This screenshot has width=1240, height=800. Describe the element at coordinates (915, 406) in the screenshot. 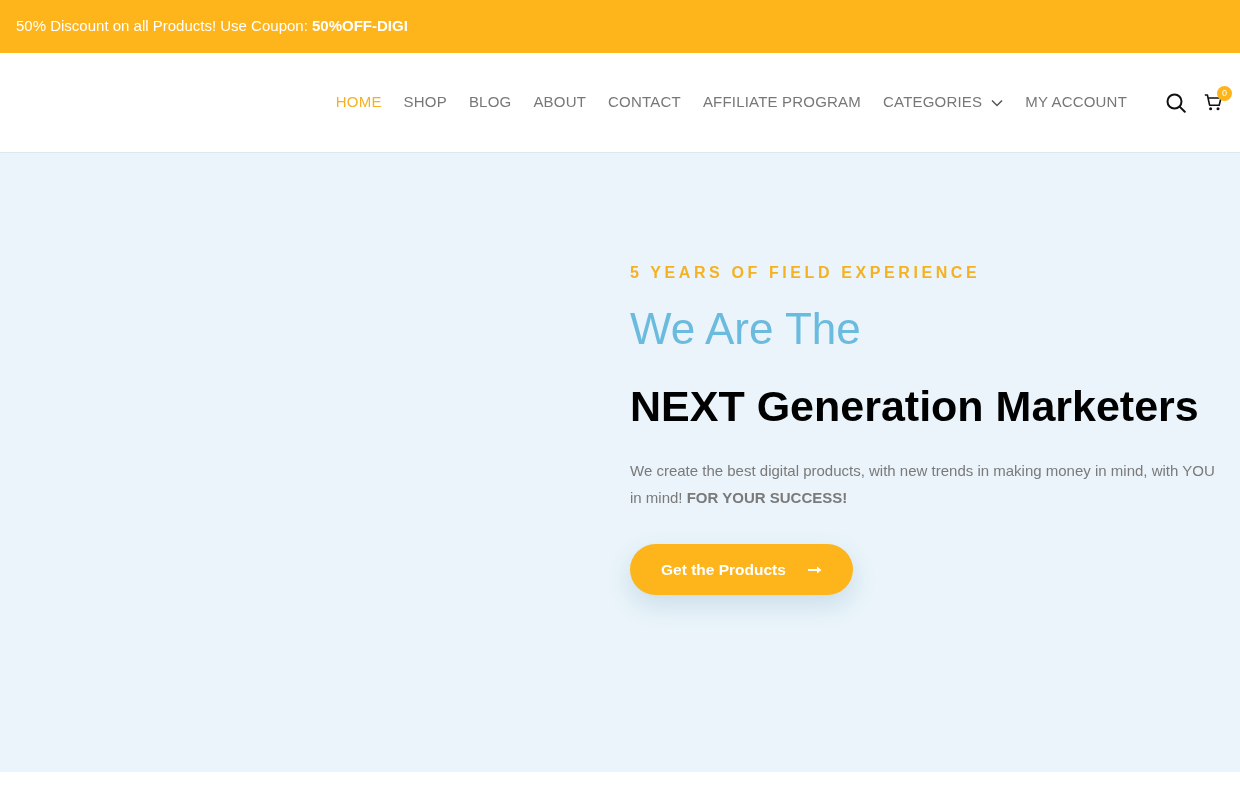

I see `hero-heading: NEXT Generation Marketers` at that location.